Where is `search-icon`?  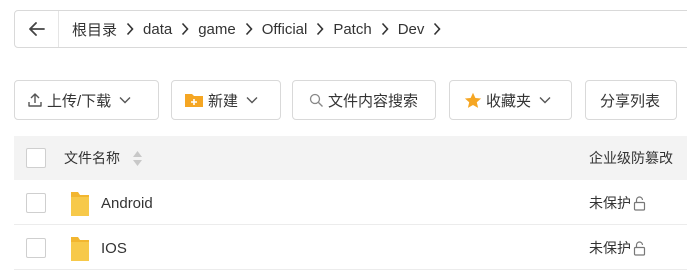 search-icon is located at coordinates (316, 100).